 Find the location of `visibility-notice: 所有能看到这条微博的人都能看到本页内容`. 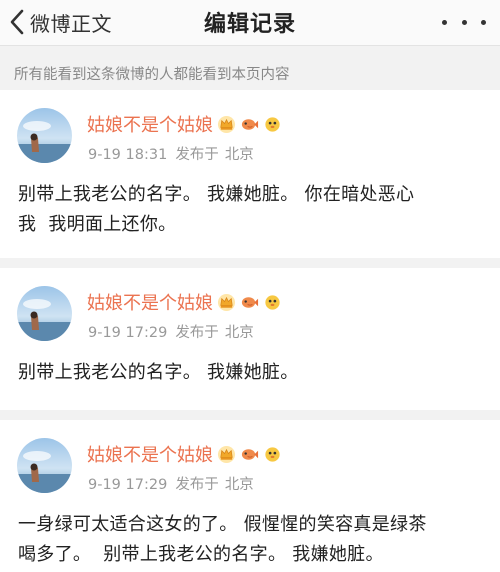

visibility-notice: 所有能看到这条微博的人都能看到本页内容 is located at coordinates (152, 74).